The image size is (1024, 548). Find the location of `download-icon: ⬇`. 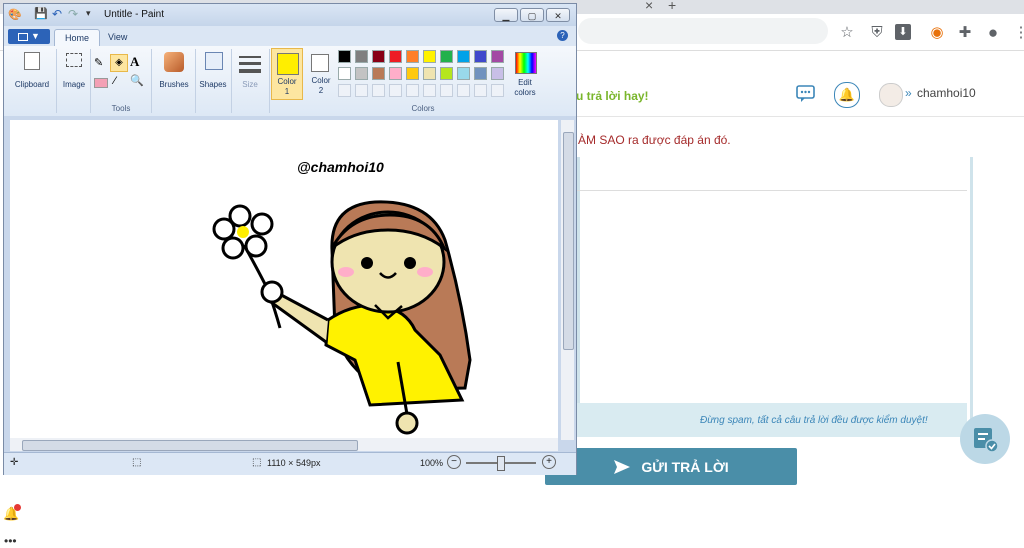

download-icon: ⬇ is located at coordinates (903, 32).